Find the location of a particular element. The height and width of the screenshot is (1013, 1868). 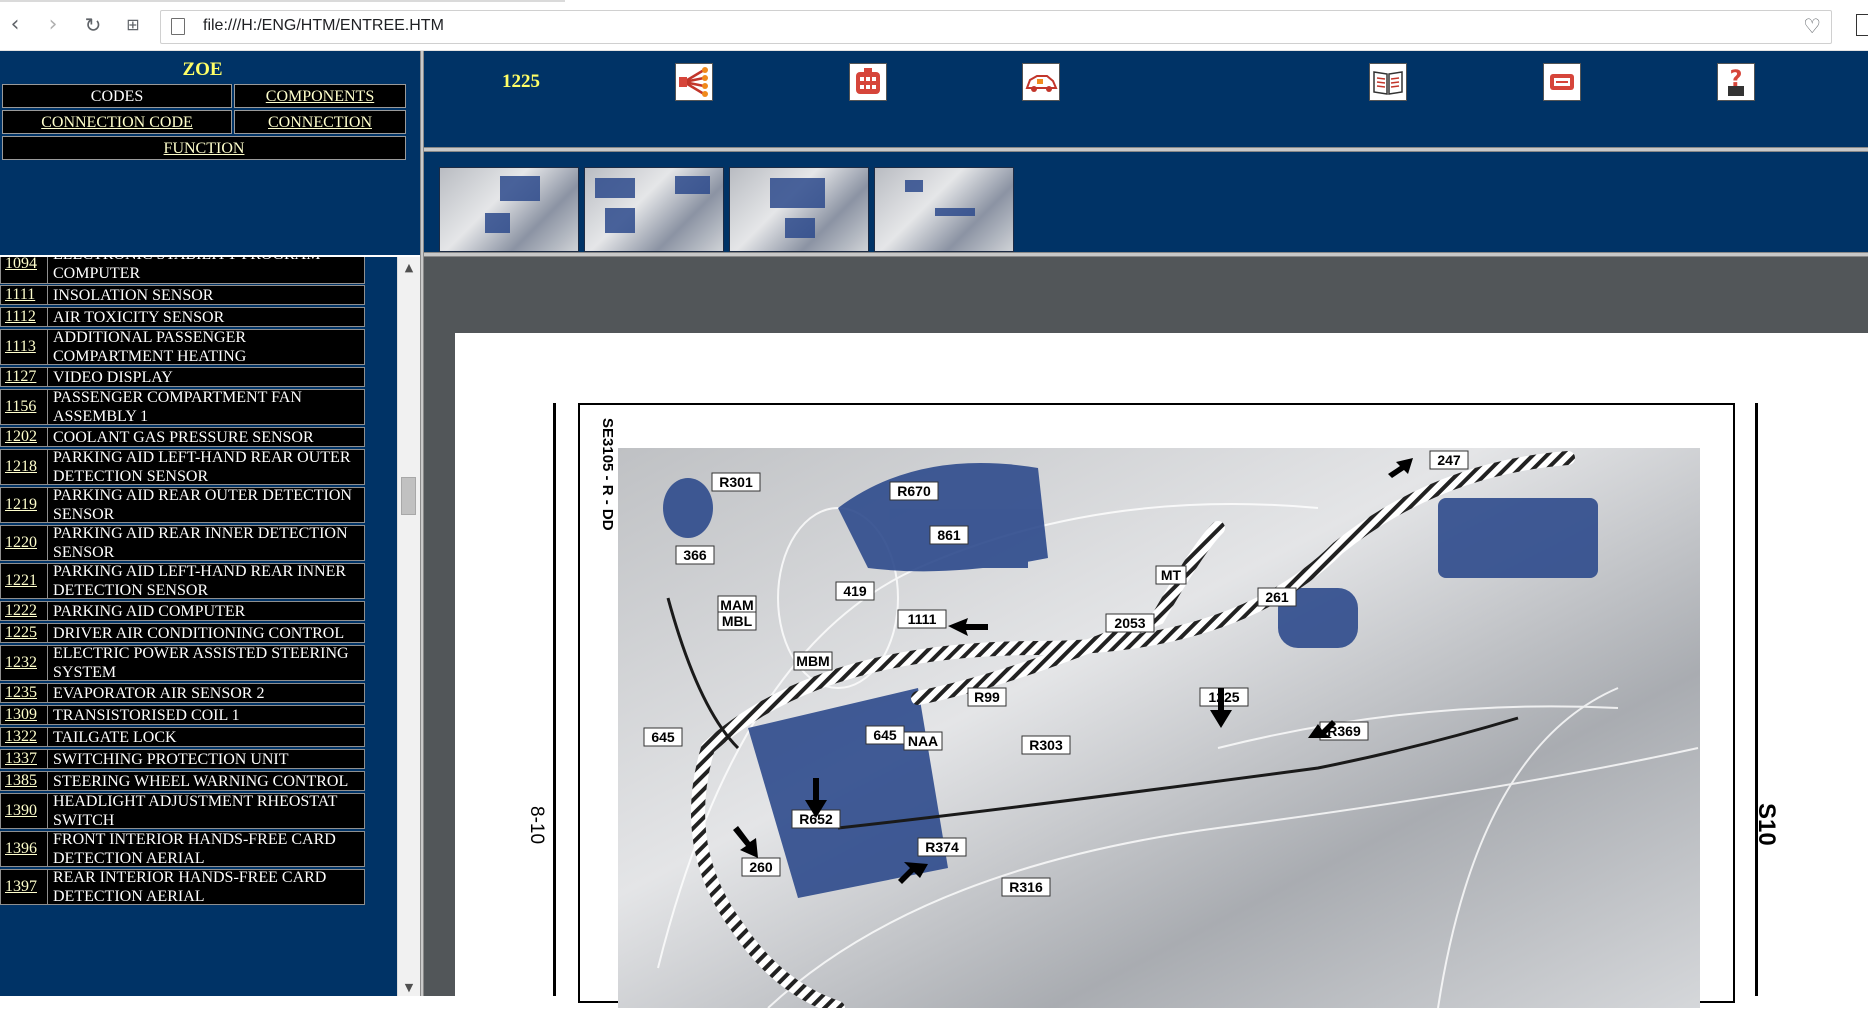

function-button: FUNCTION is located at coordinates (204, 148).